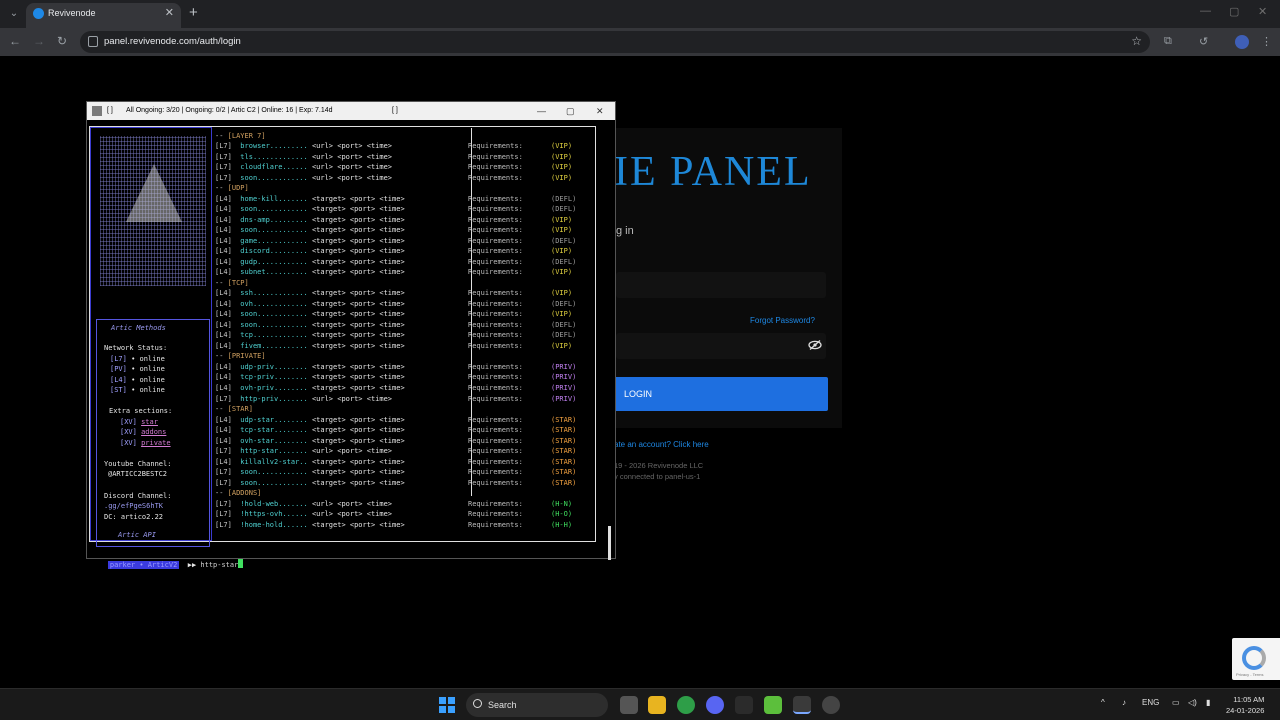 Image resolution: width=1280 pixels, height=720 pixels. I want to click on category-label: [LAYER 7], so click(246, 135).